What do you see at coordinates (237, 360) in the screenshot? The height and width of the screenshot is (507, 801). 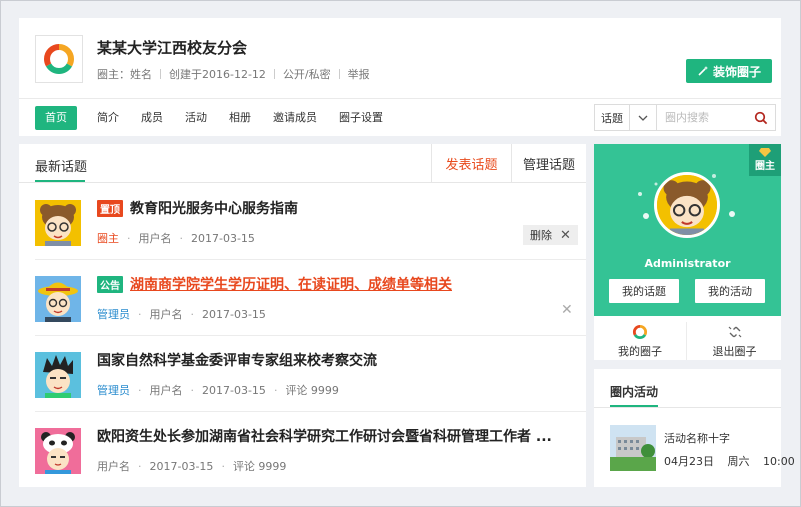 I see `topic-title: 国家自然科学基金委评审专家组来校考察交流` at bounding box center [237, 360].